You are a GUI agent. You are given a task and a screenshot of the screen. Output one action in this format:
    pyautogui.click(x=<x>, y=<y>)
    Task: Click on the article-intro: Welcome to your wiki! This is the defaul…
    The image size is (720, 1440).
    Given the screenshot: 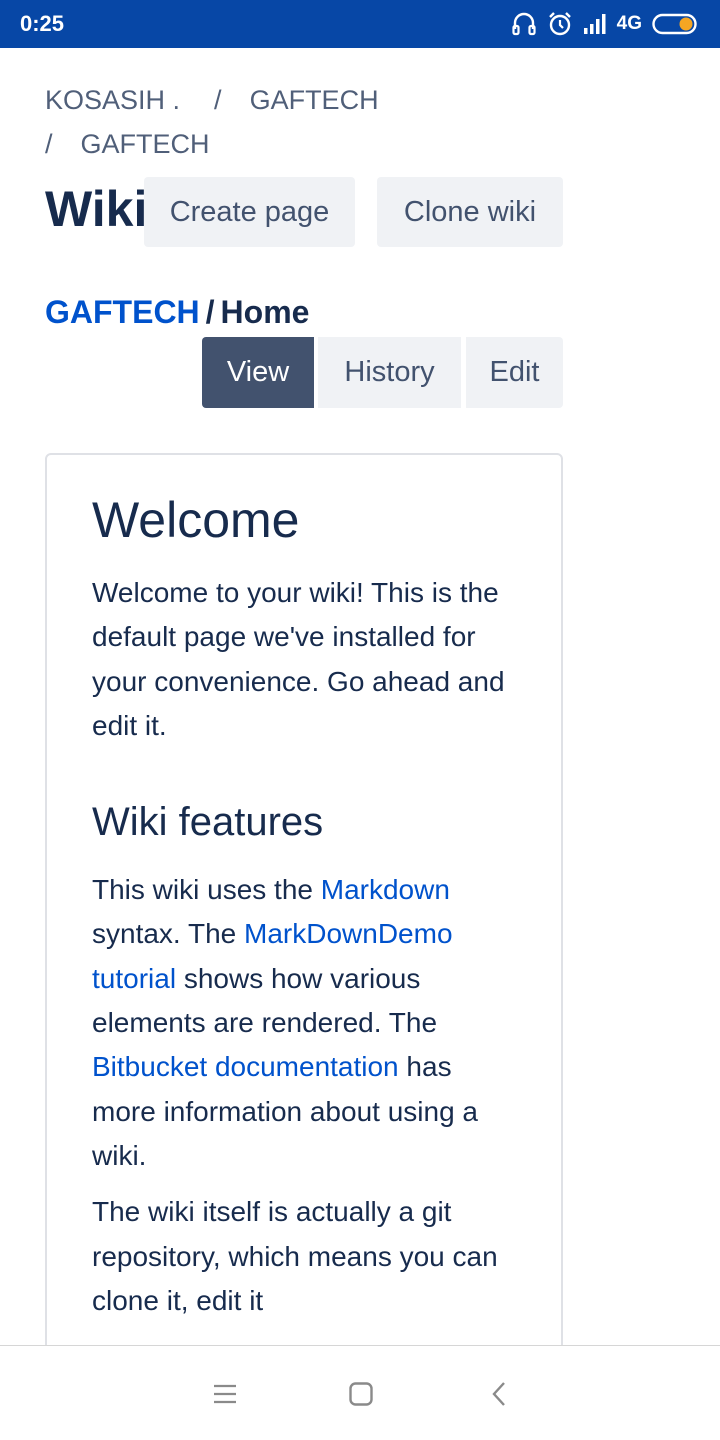 What is the action you would take?
    pyautogui.click(x=298, y=659)
    